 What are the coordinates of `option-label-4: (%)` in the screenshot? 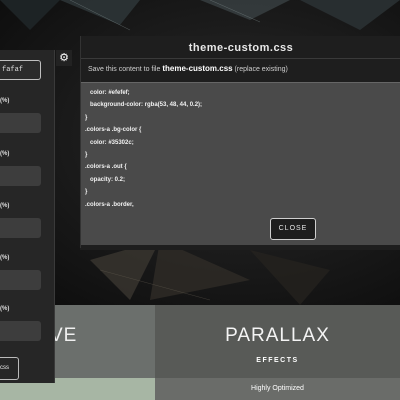 It's located at (5, 258).